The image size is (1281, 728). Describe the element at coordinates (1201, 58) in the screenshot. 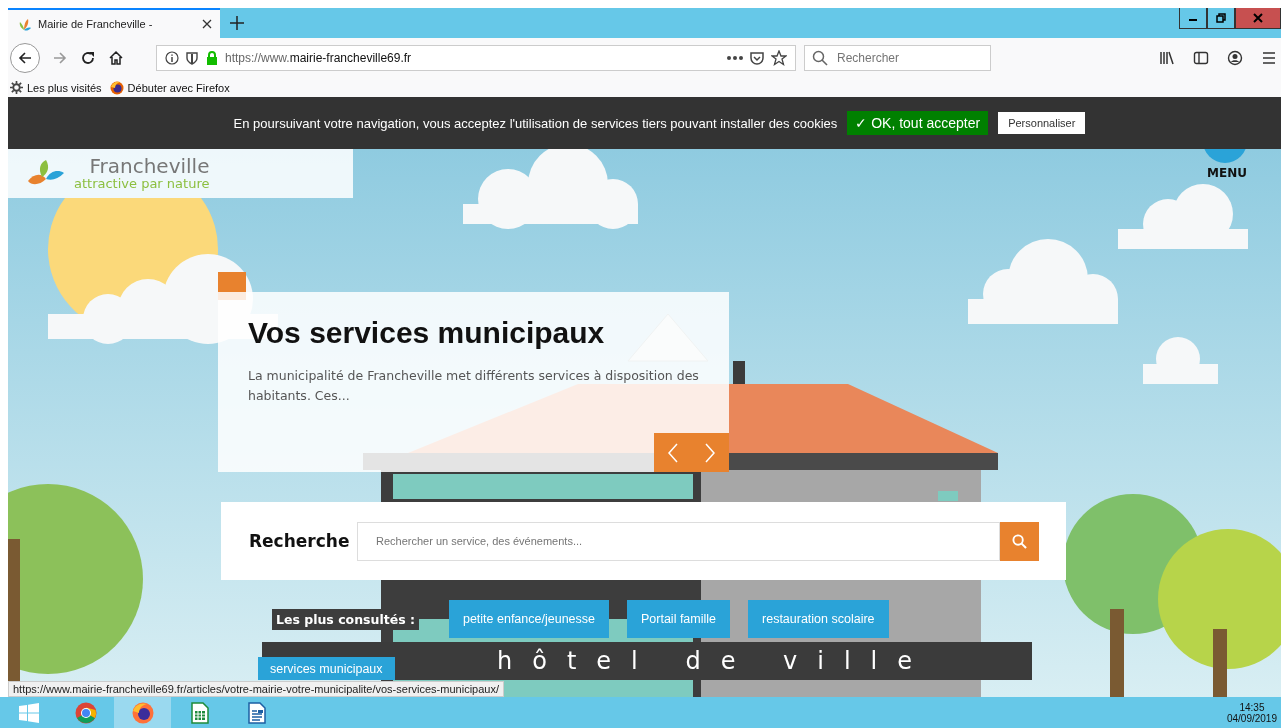

I see `sidebar-icon` at that location.